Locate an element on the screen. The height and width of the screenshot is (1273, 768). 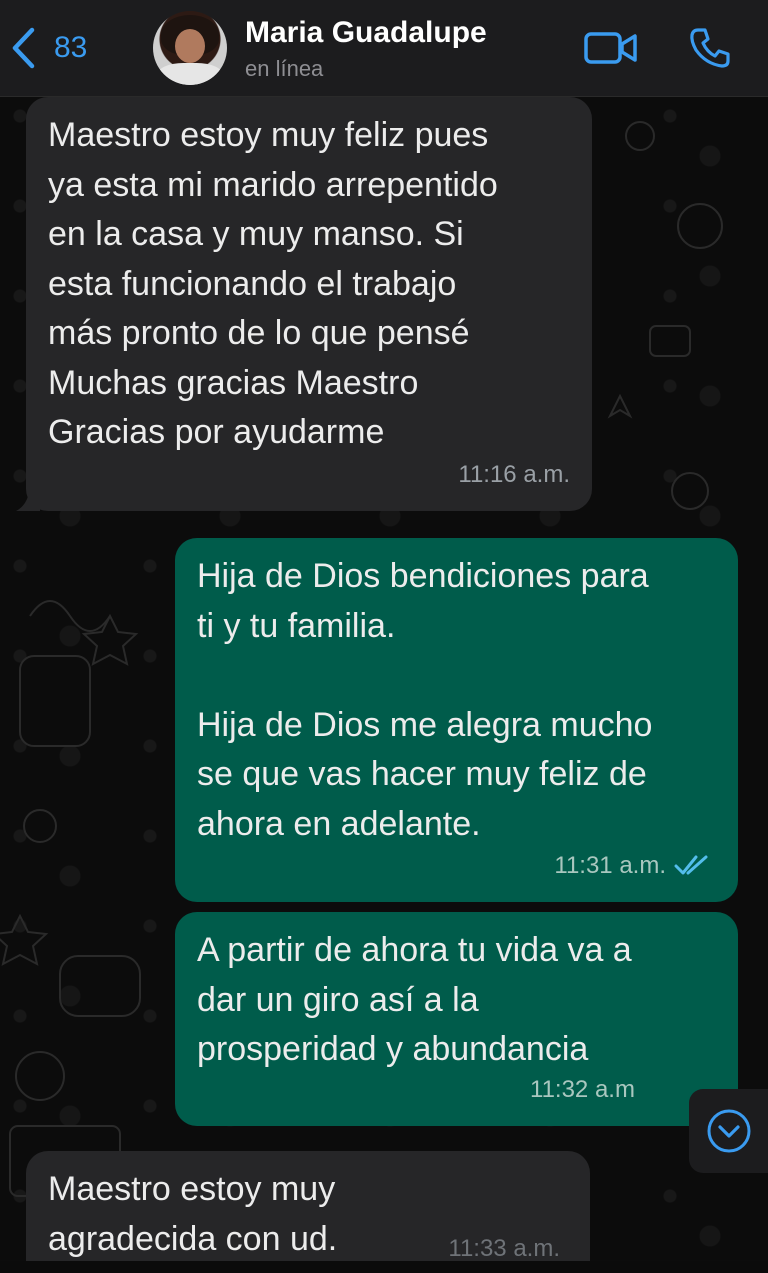
message-text: Maestro estoy muy agradecida con ud. is located at coordinates (192, 1214).